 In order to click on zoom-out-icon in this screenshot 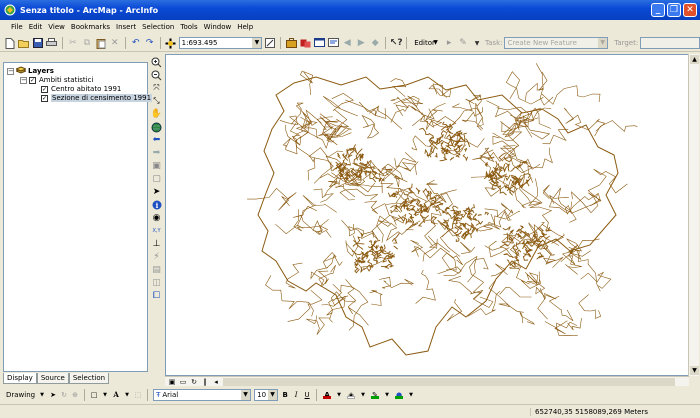, I will do `click(157, 75)`.